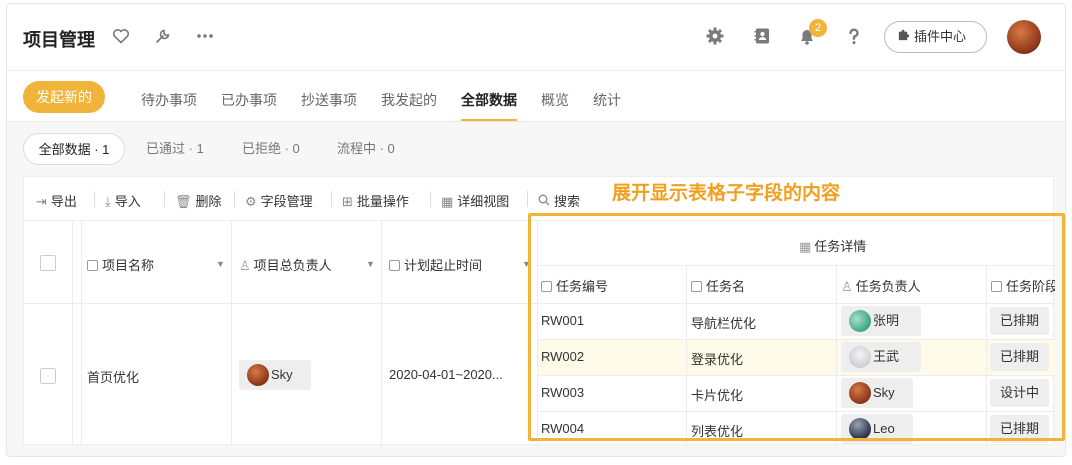 The height and width of the screenshot is (465, 1072). I want to click on field-manage-button: ⚙ 字段管理, so click(279, 200).